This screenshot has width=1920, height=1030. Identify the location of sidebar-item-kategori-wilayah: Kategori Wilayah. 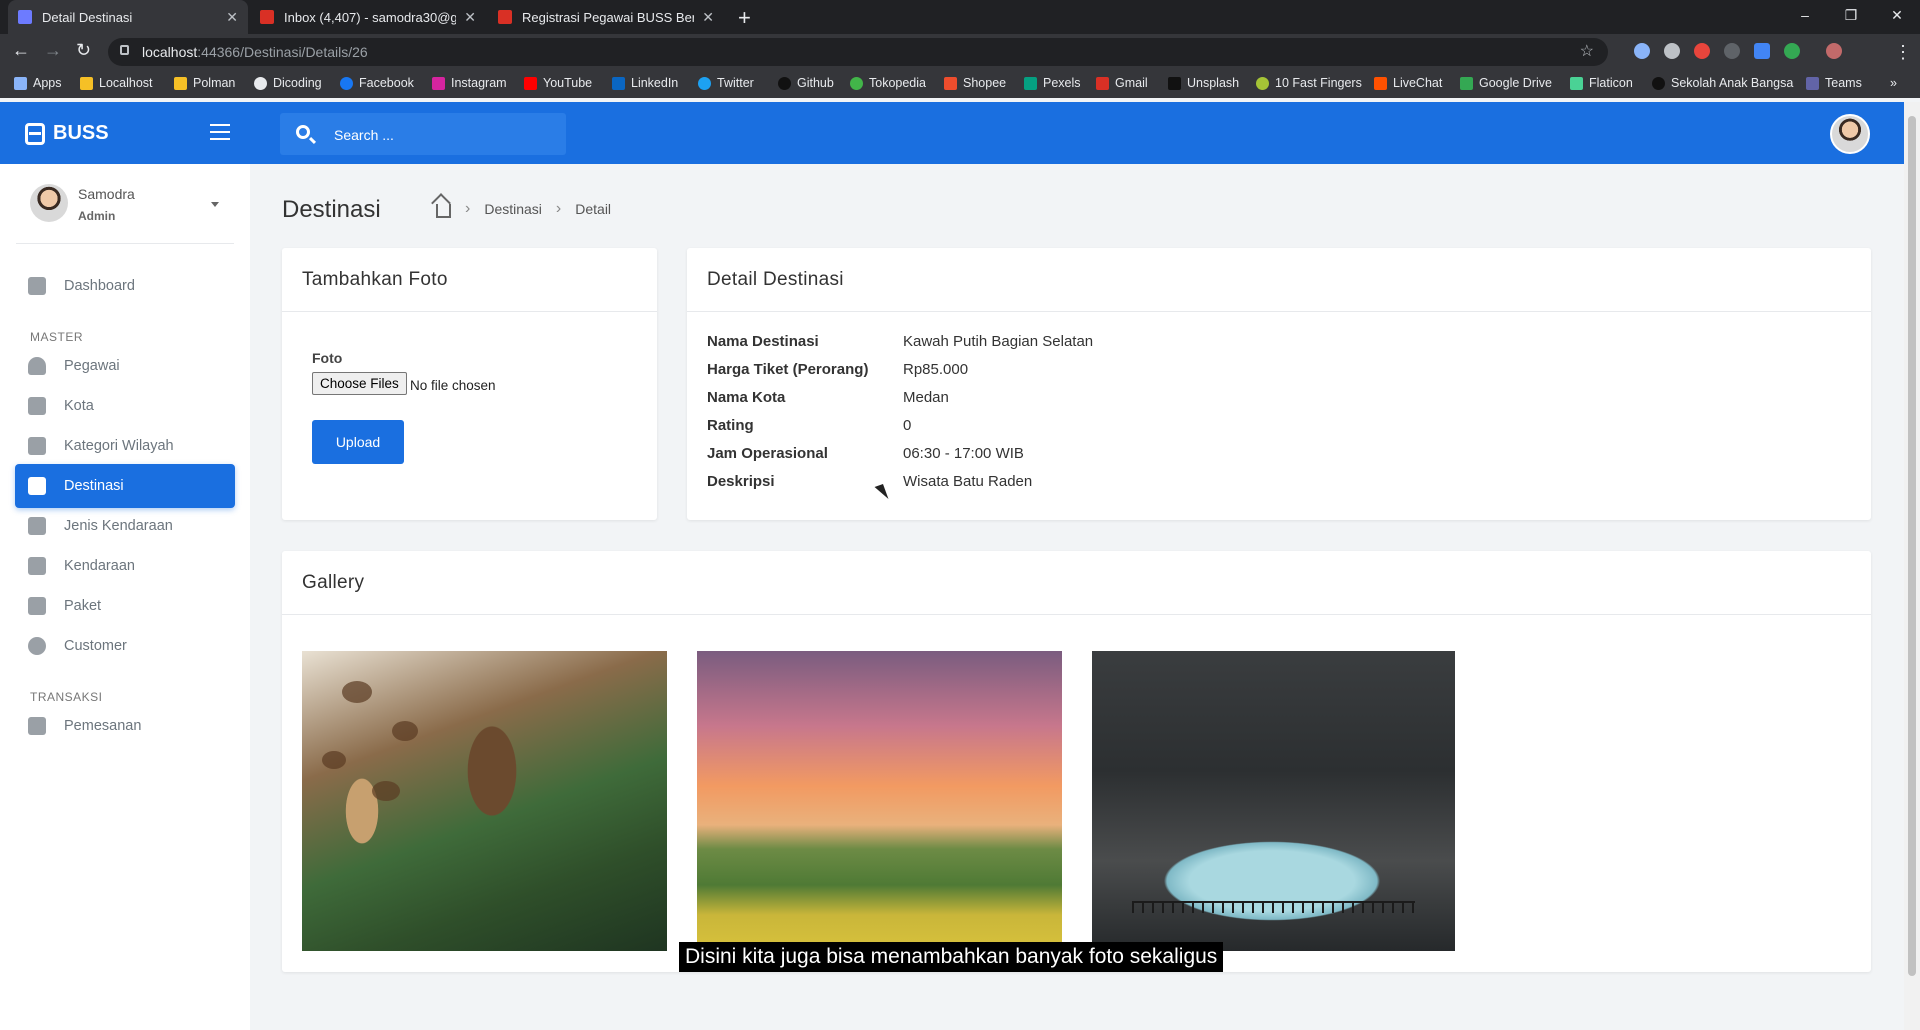
(125, 446).